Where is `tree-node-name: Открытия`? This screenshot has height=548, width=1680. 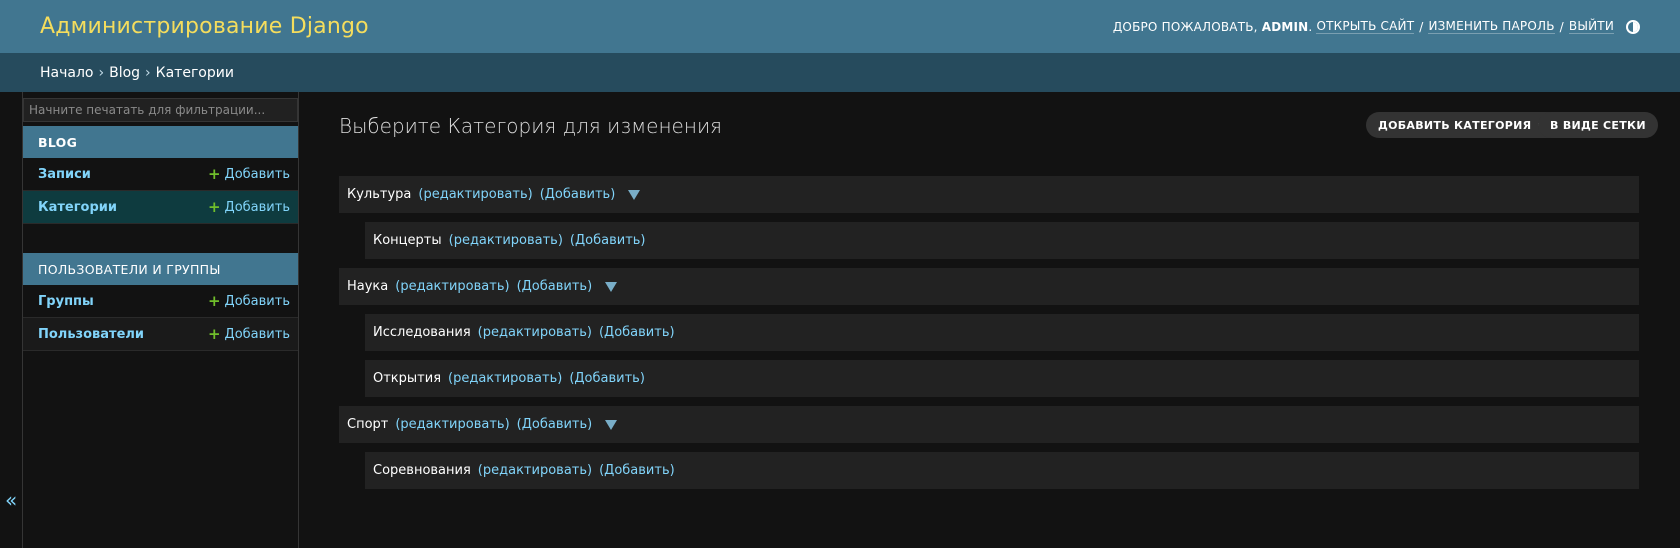
tree-node-name: Открытия is located at coordinates (407, 378).